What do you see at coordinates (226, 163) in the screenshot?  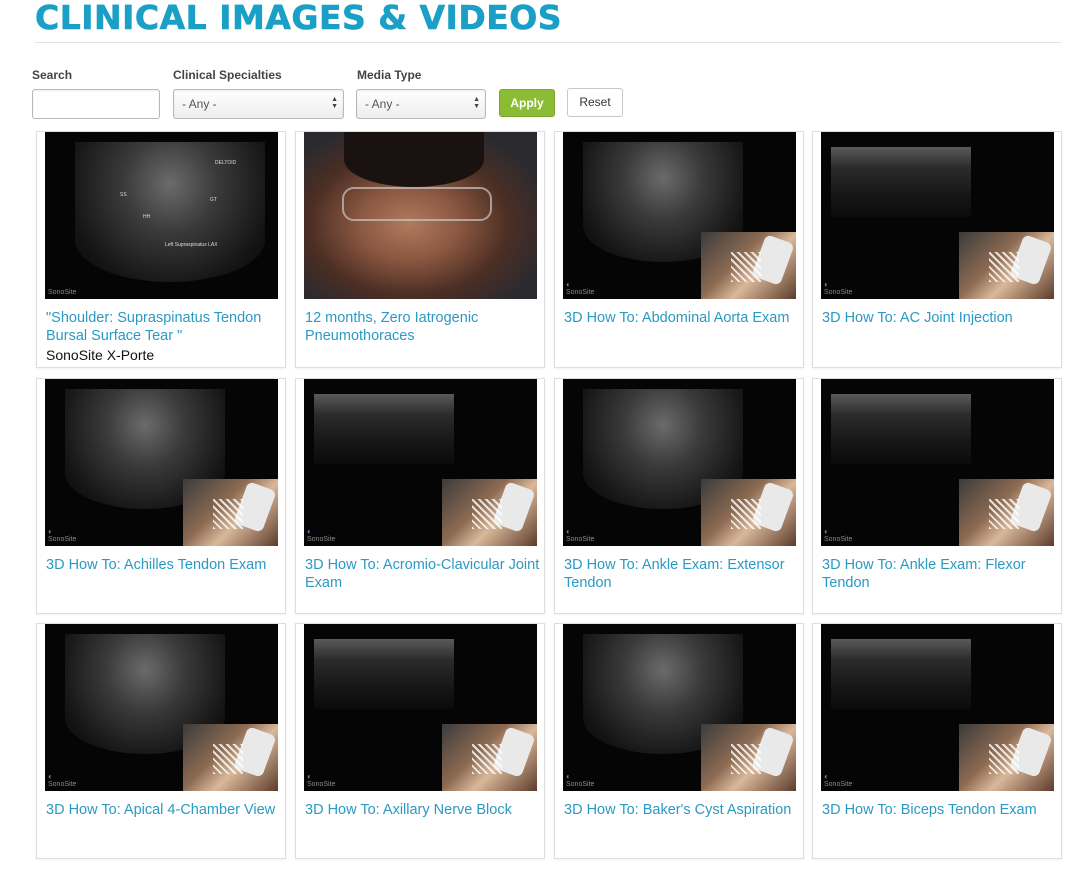 I see `ultrasound-label: DELTOID` at bounding box center [226, 163].